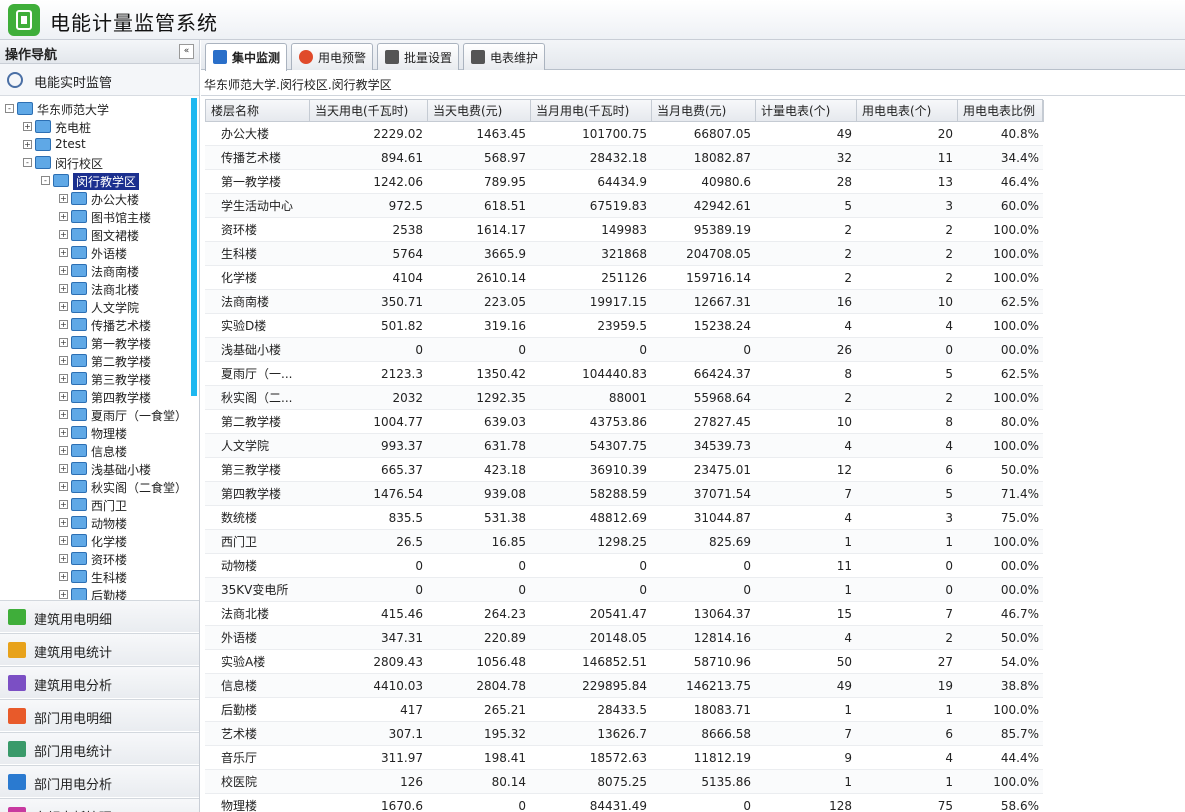  I want to click on column-header: 计量电表(个), so click(806, 111).